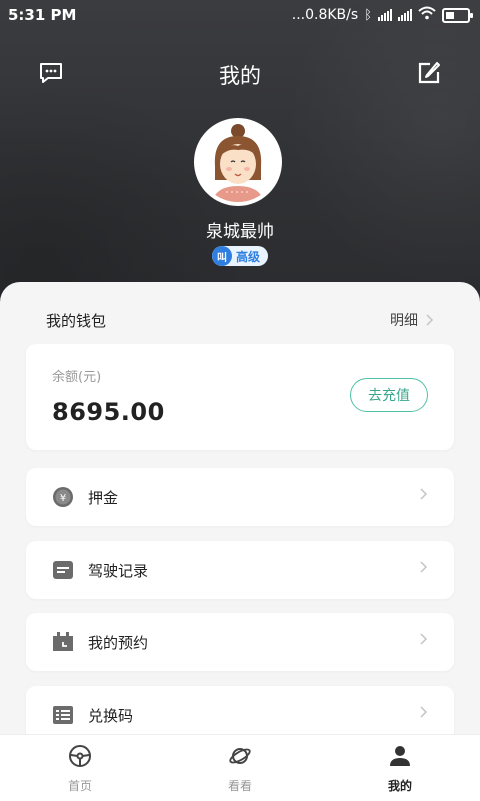 The width and height of the screenshot is (480, 801). Describe the element at coordinates (457, 15) in the screenshot. I see `battery-icon` at that location.